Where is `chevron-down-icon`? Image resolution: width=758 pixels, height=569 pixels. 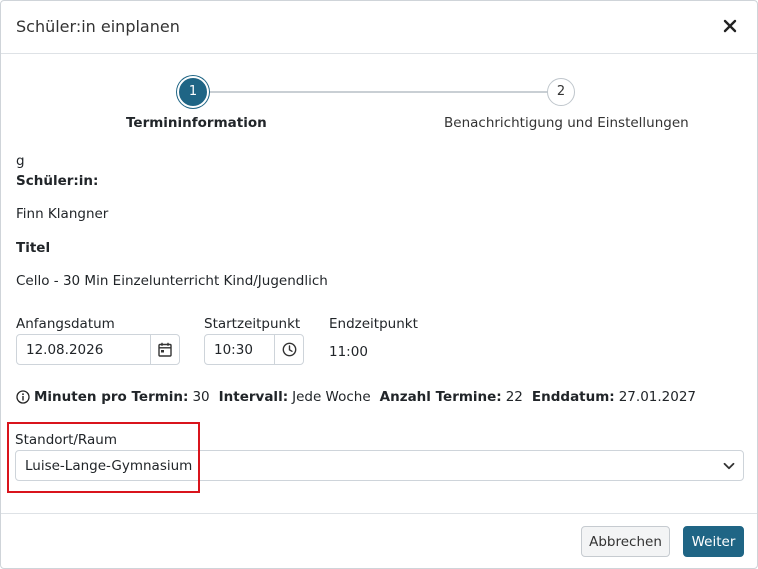 chevron-down-icon is located at coordinates (729, 468).